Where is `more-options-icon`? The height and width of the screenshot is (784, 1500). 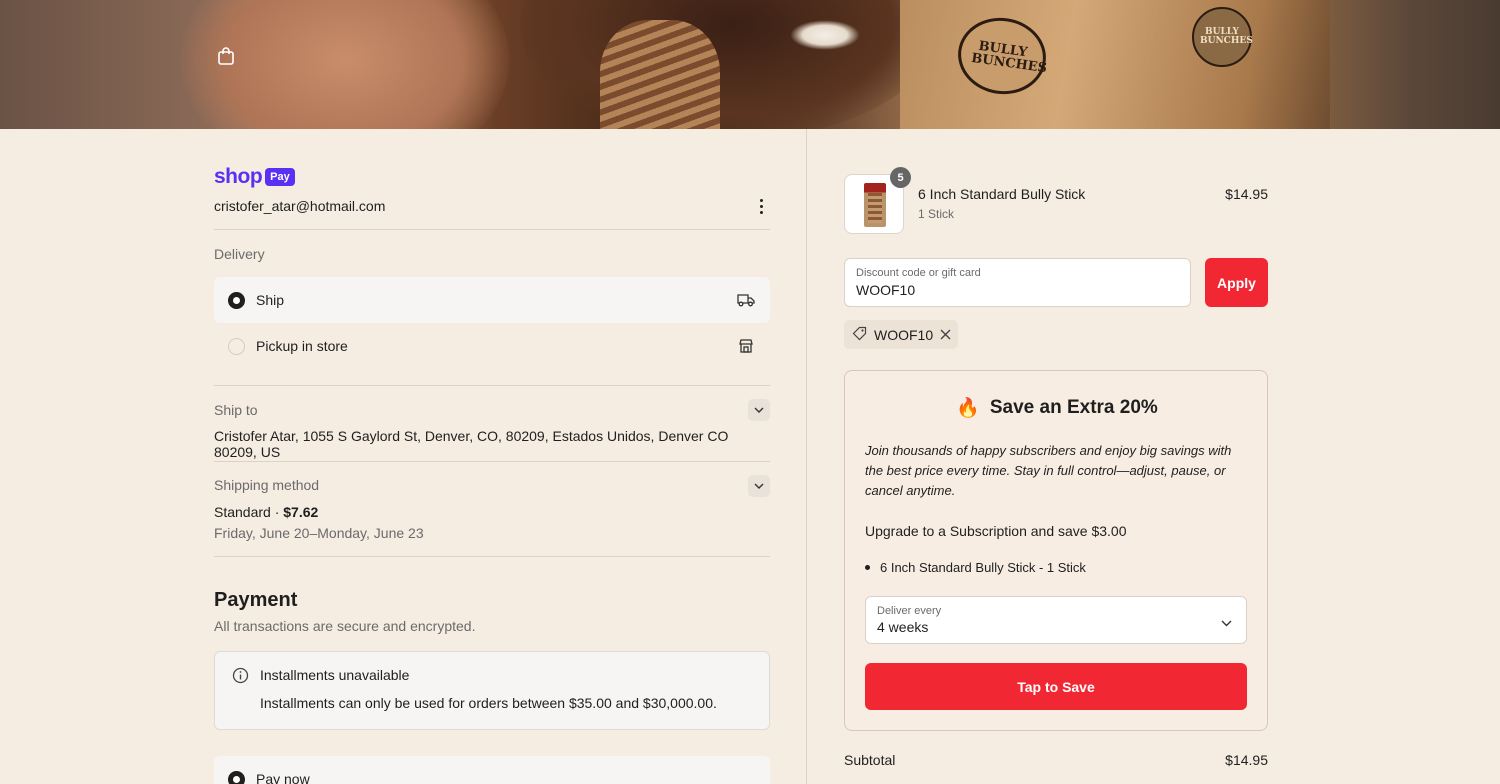
more-options-icon is located at coordinates (761, 206).